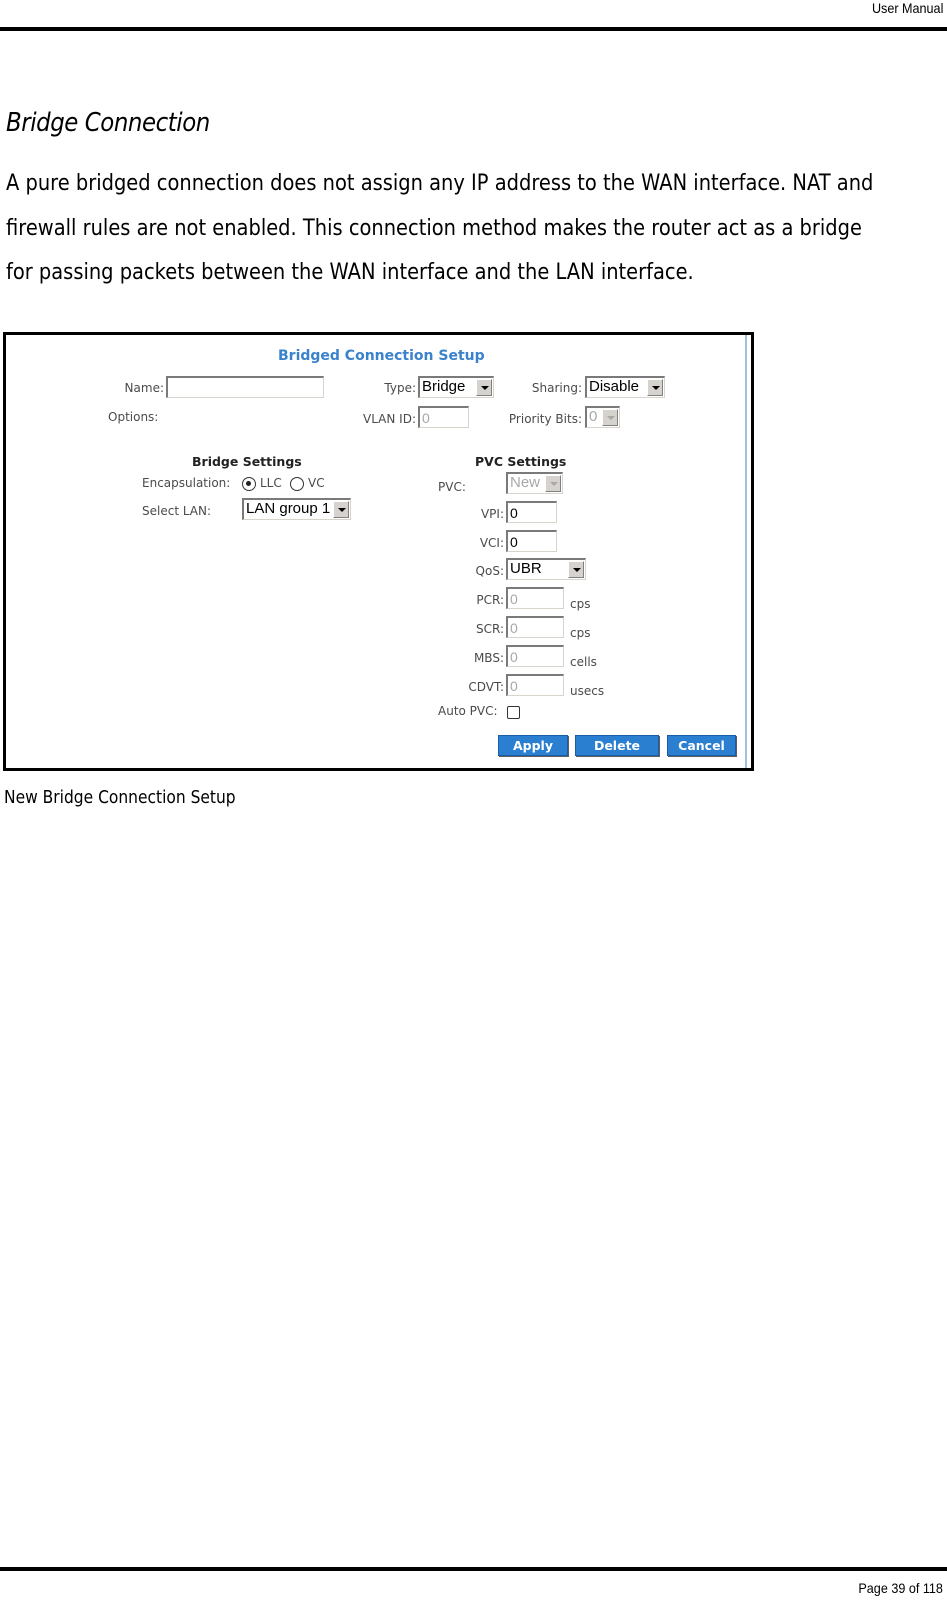  I want to click on scr-input: 0, so click(535, 627).